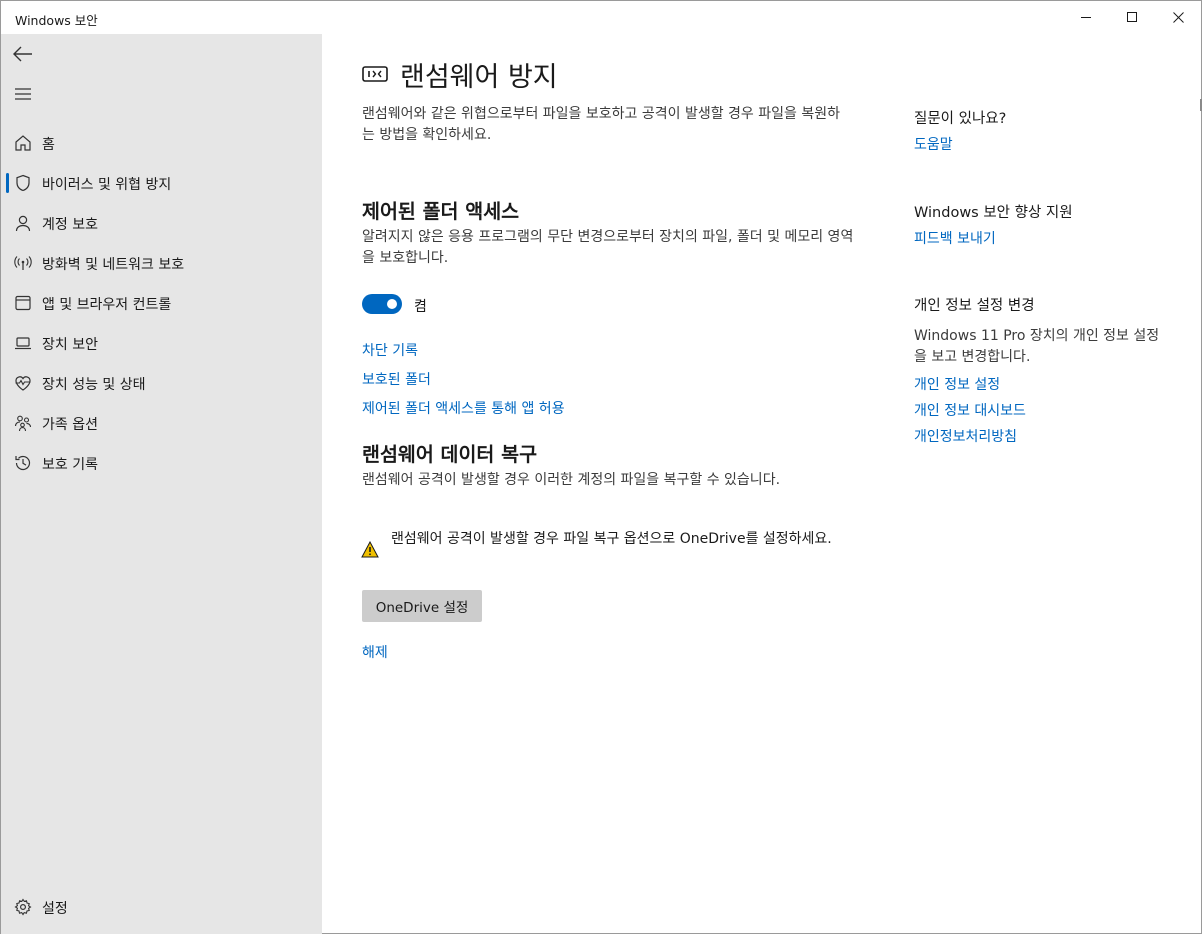 The width and height of the screenshot is (1202, 934). I want to click on cfa-toggle-label: 켬, so click(420, 307).